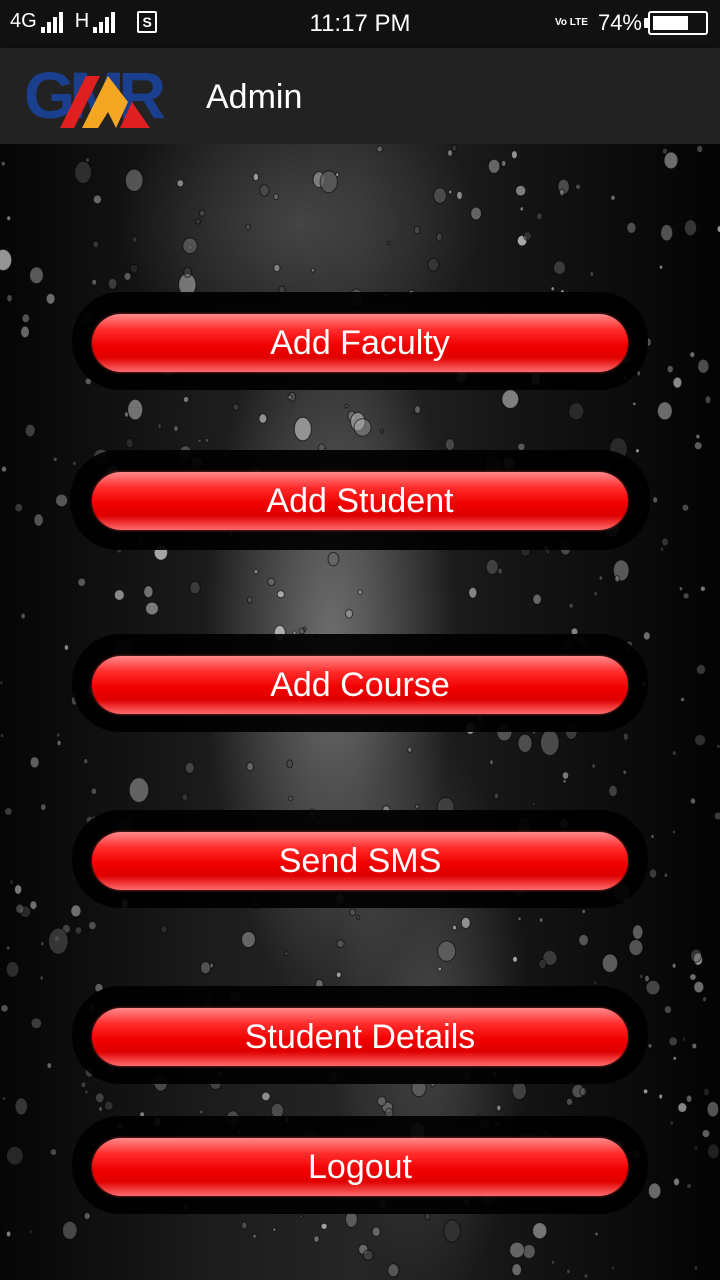  Describe the element at coordinates (360, 501) in the screenshot. I see `add-student-button: Add Student` at that location.